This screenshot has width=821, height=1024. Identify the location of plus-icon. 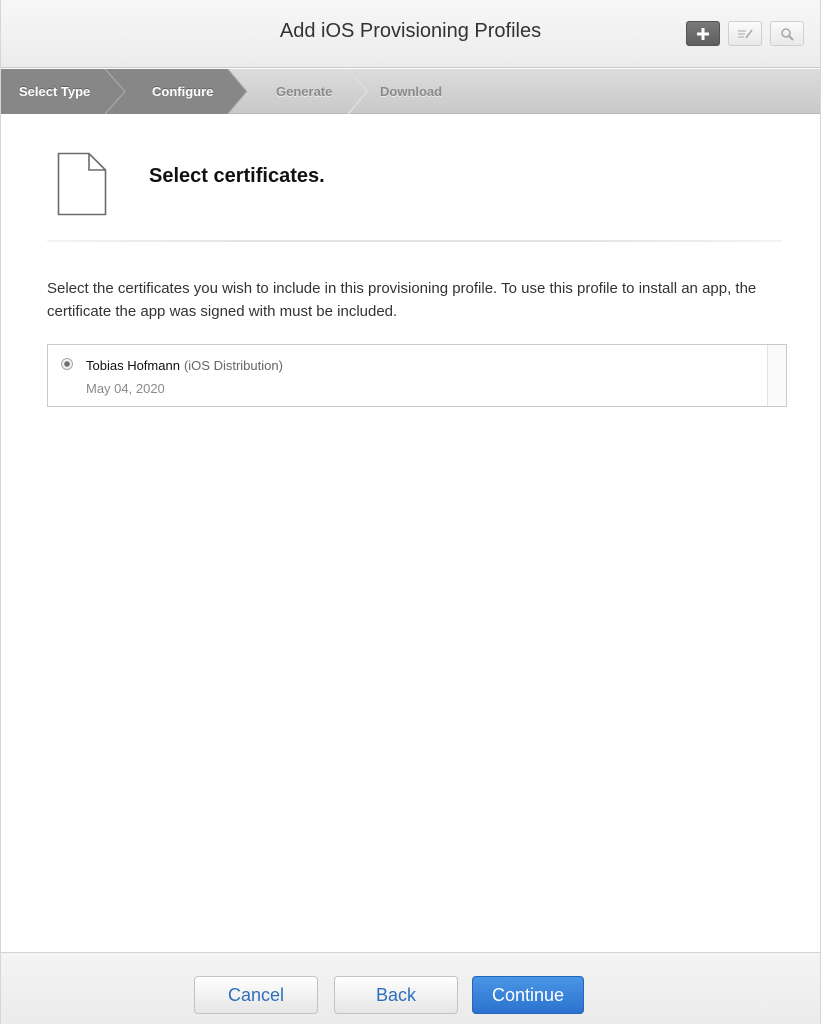
(703, 33).